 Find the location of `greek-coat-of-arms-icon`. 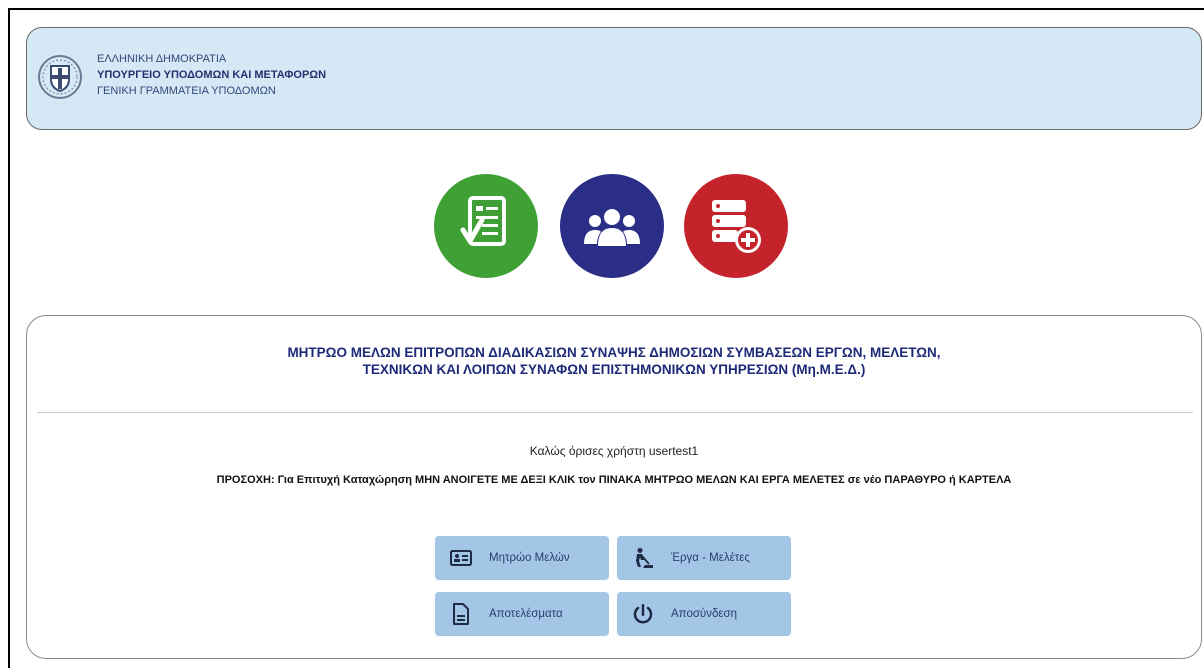

greek-coat-of-arms-icon is located at coordinates (60, 77).